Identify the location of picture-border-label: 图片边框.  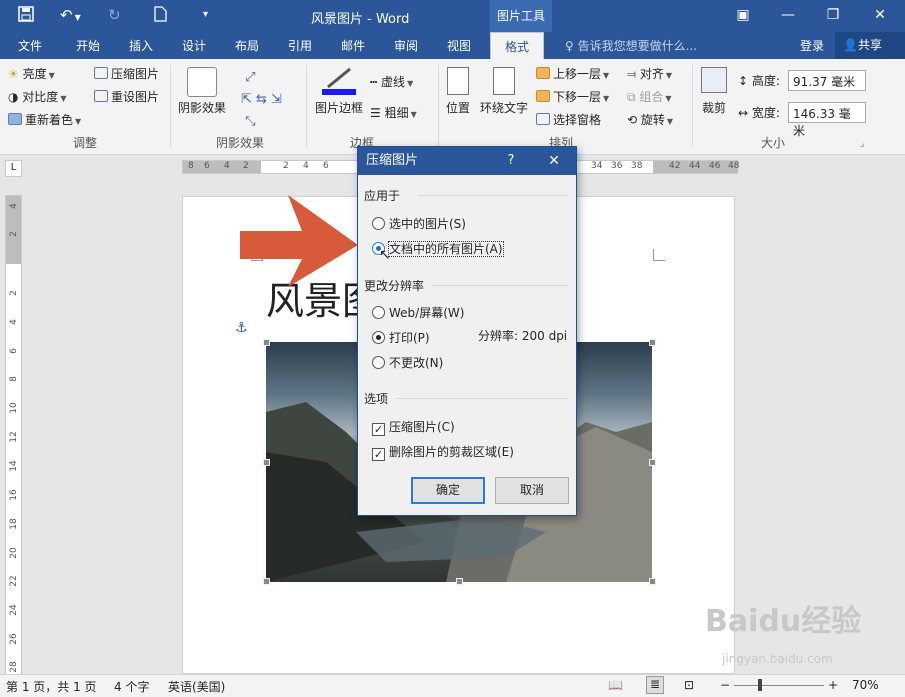
(339, 108).